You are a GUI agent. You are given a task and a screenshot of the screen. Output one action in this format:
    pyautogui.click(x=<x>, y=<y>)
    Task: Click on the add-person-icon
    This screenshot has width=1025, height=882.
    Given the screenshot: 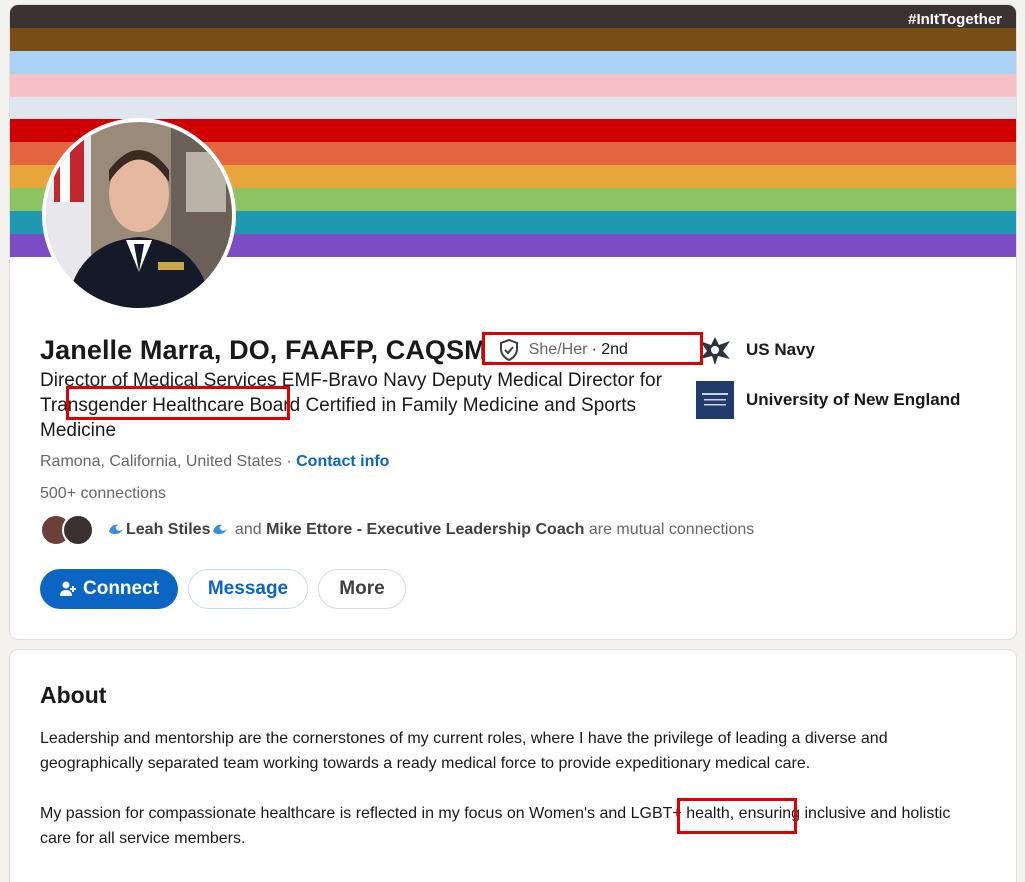 What is the action you would take?
    pyautogui.click(x=68, y=589)
    